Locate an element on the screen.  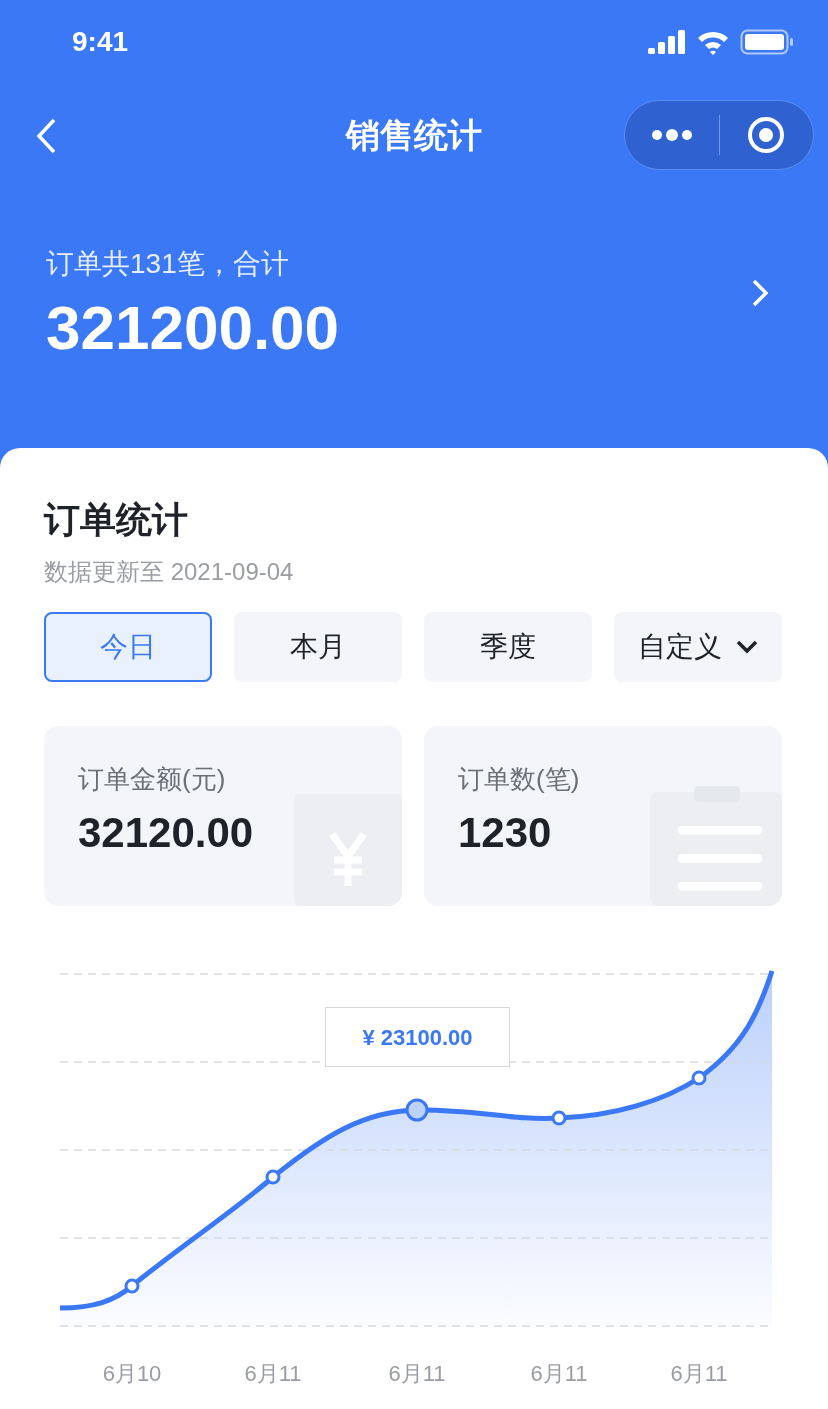
stat-value: 1230 is located at coordinates (505, 833).